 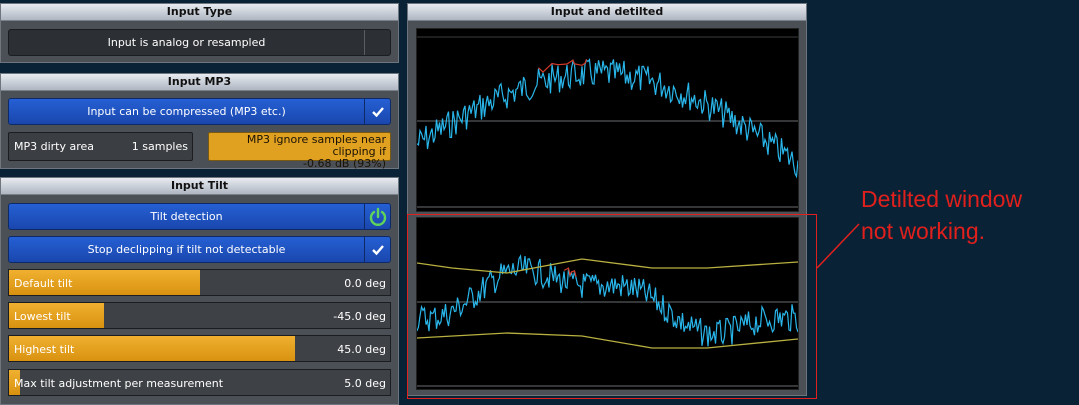 What do you see at coordinates (563, 65) in the screenshot?
I see `clip-marker-trace` at bounding box center [563, 65].